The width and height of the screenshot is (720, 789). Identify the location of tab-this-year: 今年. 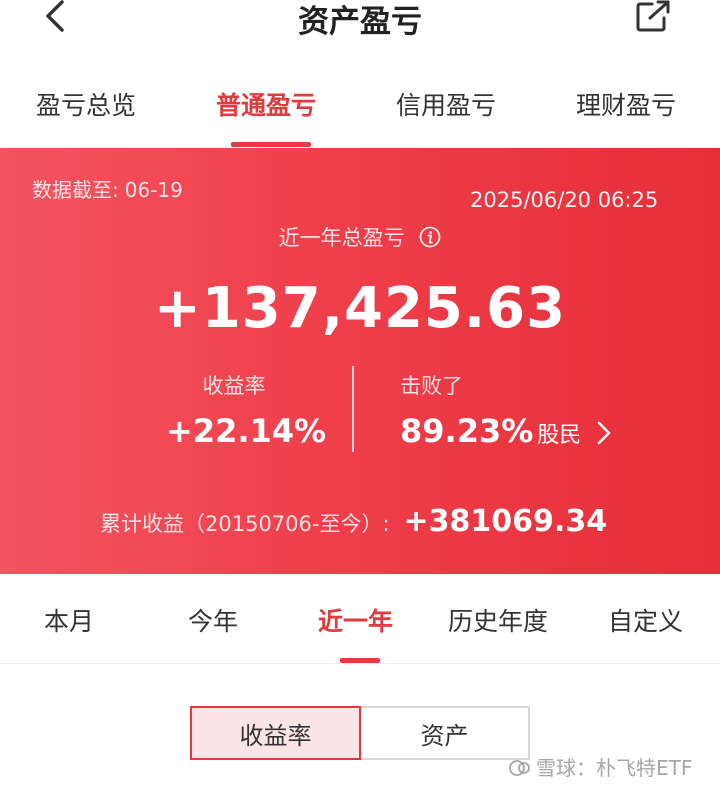
(213, 620).